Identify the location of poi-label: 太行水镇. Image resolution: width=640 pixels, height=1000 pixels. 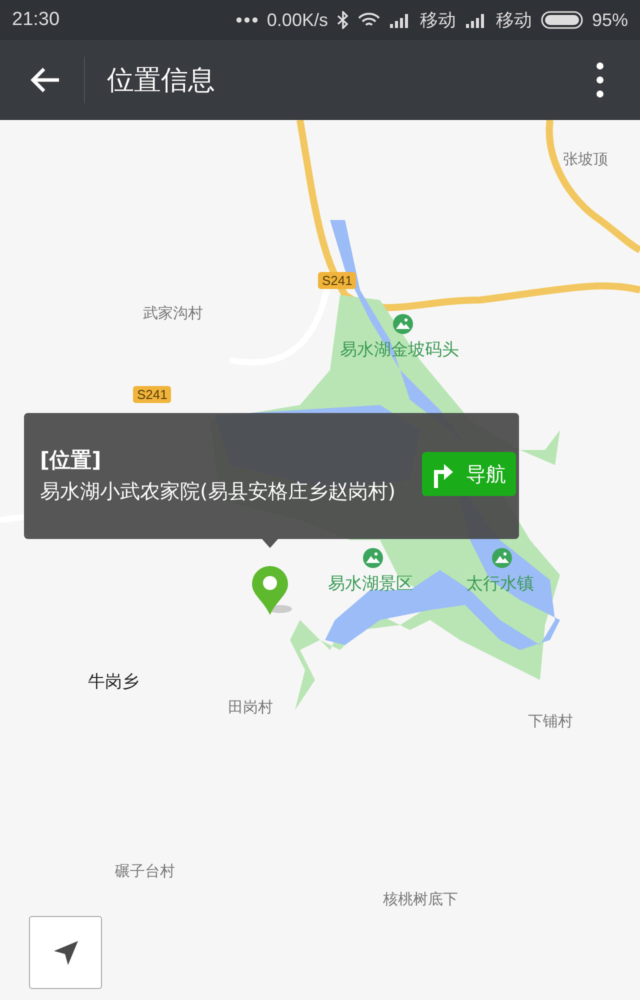
(500, 584).